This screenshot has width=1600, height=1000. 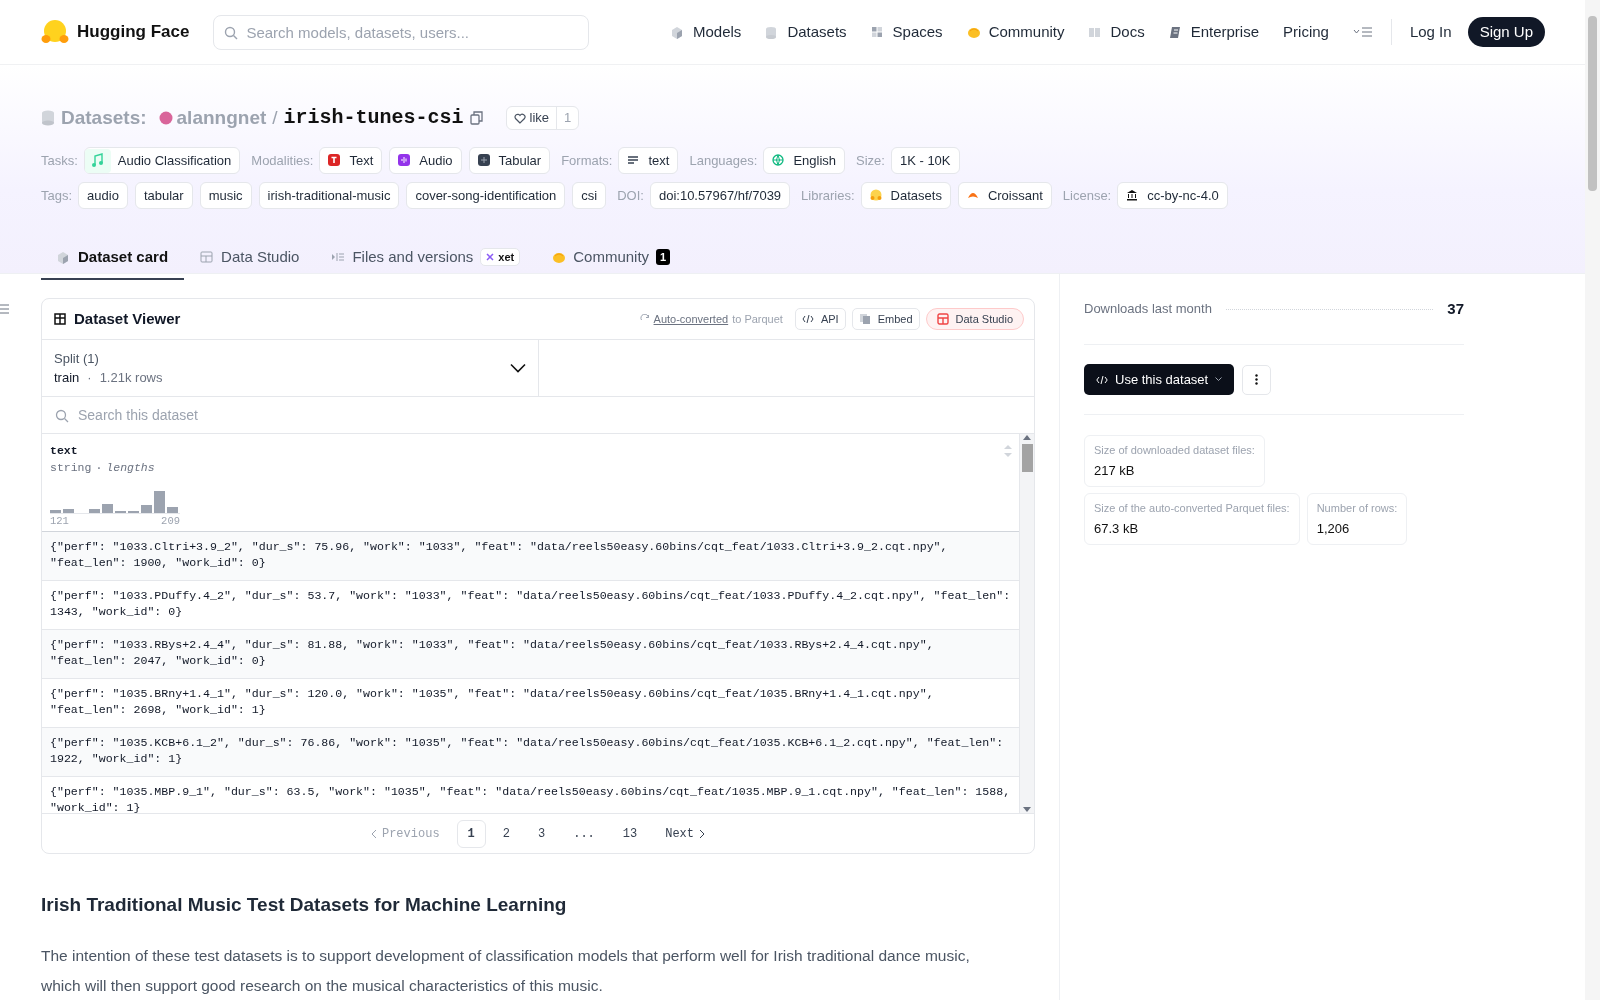 What do you see at coordinates (500, 257) in the screenshot?
I see `storage-badge: xet` at bounding box center [500, 257].